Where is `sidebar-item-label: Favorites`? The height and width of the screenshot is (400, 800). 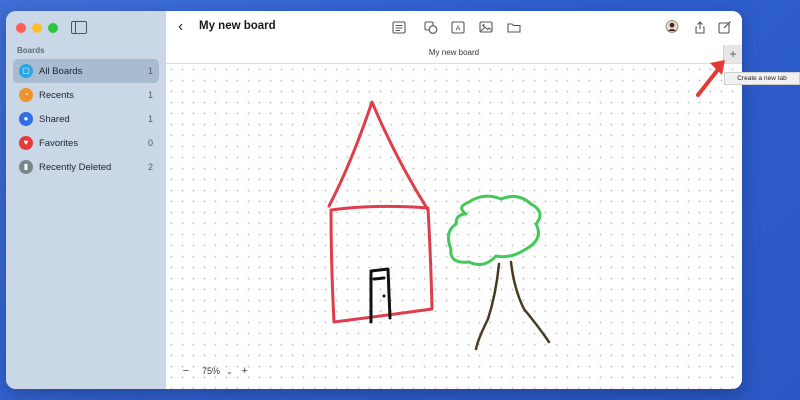
sidebar-item-label: Favorites is located at coordinates (59, 143).